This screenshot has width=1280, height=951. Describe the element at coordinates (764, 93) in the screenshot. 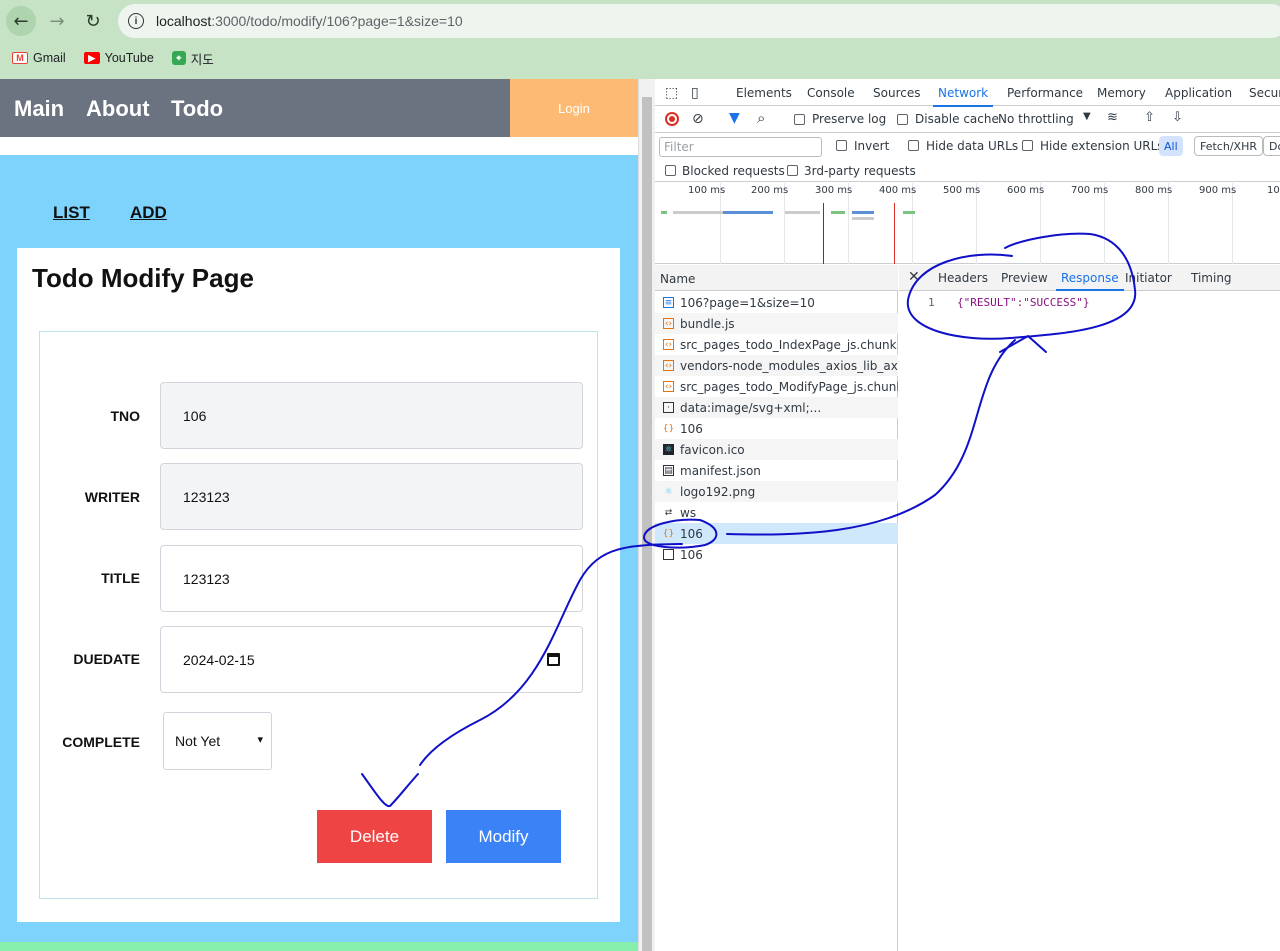

I see `tab-elements: Elements` at that location.